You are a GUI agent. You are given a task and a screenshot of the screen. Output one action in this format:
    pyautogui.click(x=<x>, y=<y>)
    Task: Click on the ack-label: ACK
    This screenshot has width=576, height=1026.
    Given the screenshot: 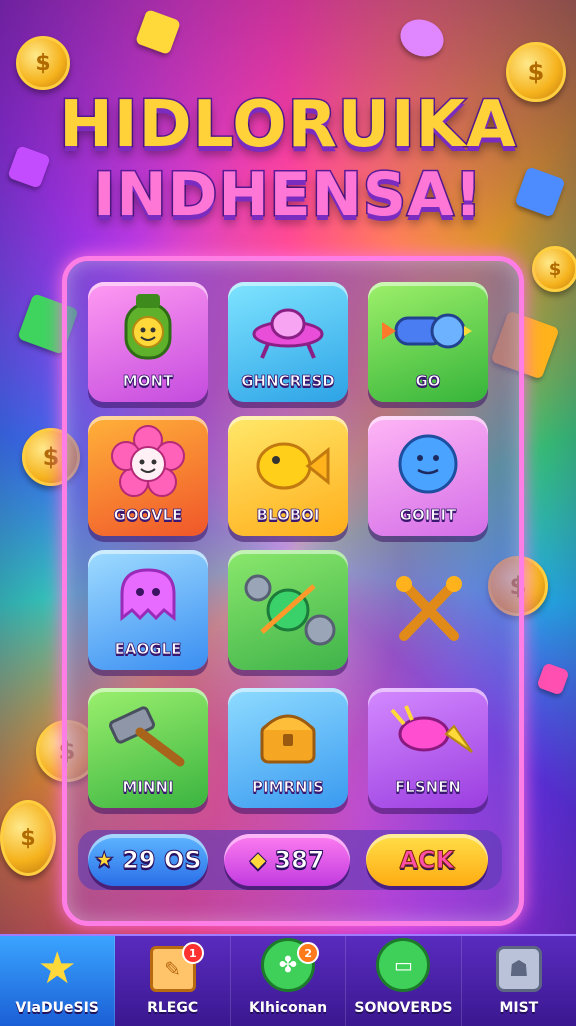 What is the action you would take?
    pyautogui.click(x=427, y=860)
    